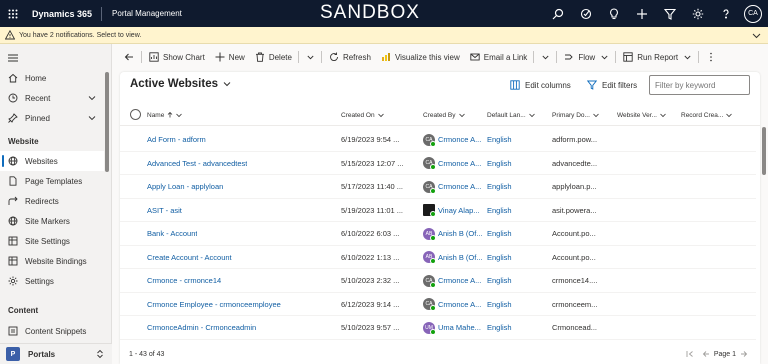 The height and width of the screenshot is (364, 768). Describe the element at coordinates (52, 118) in the screenshot. I see `sidebar-item-pinned: Pinned` at that location.